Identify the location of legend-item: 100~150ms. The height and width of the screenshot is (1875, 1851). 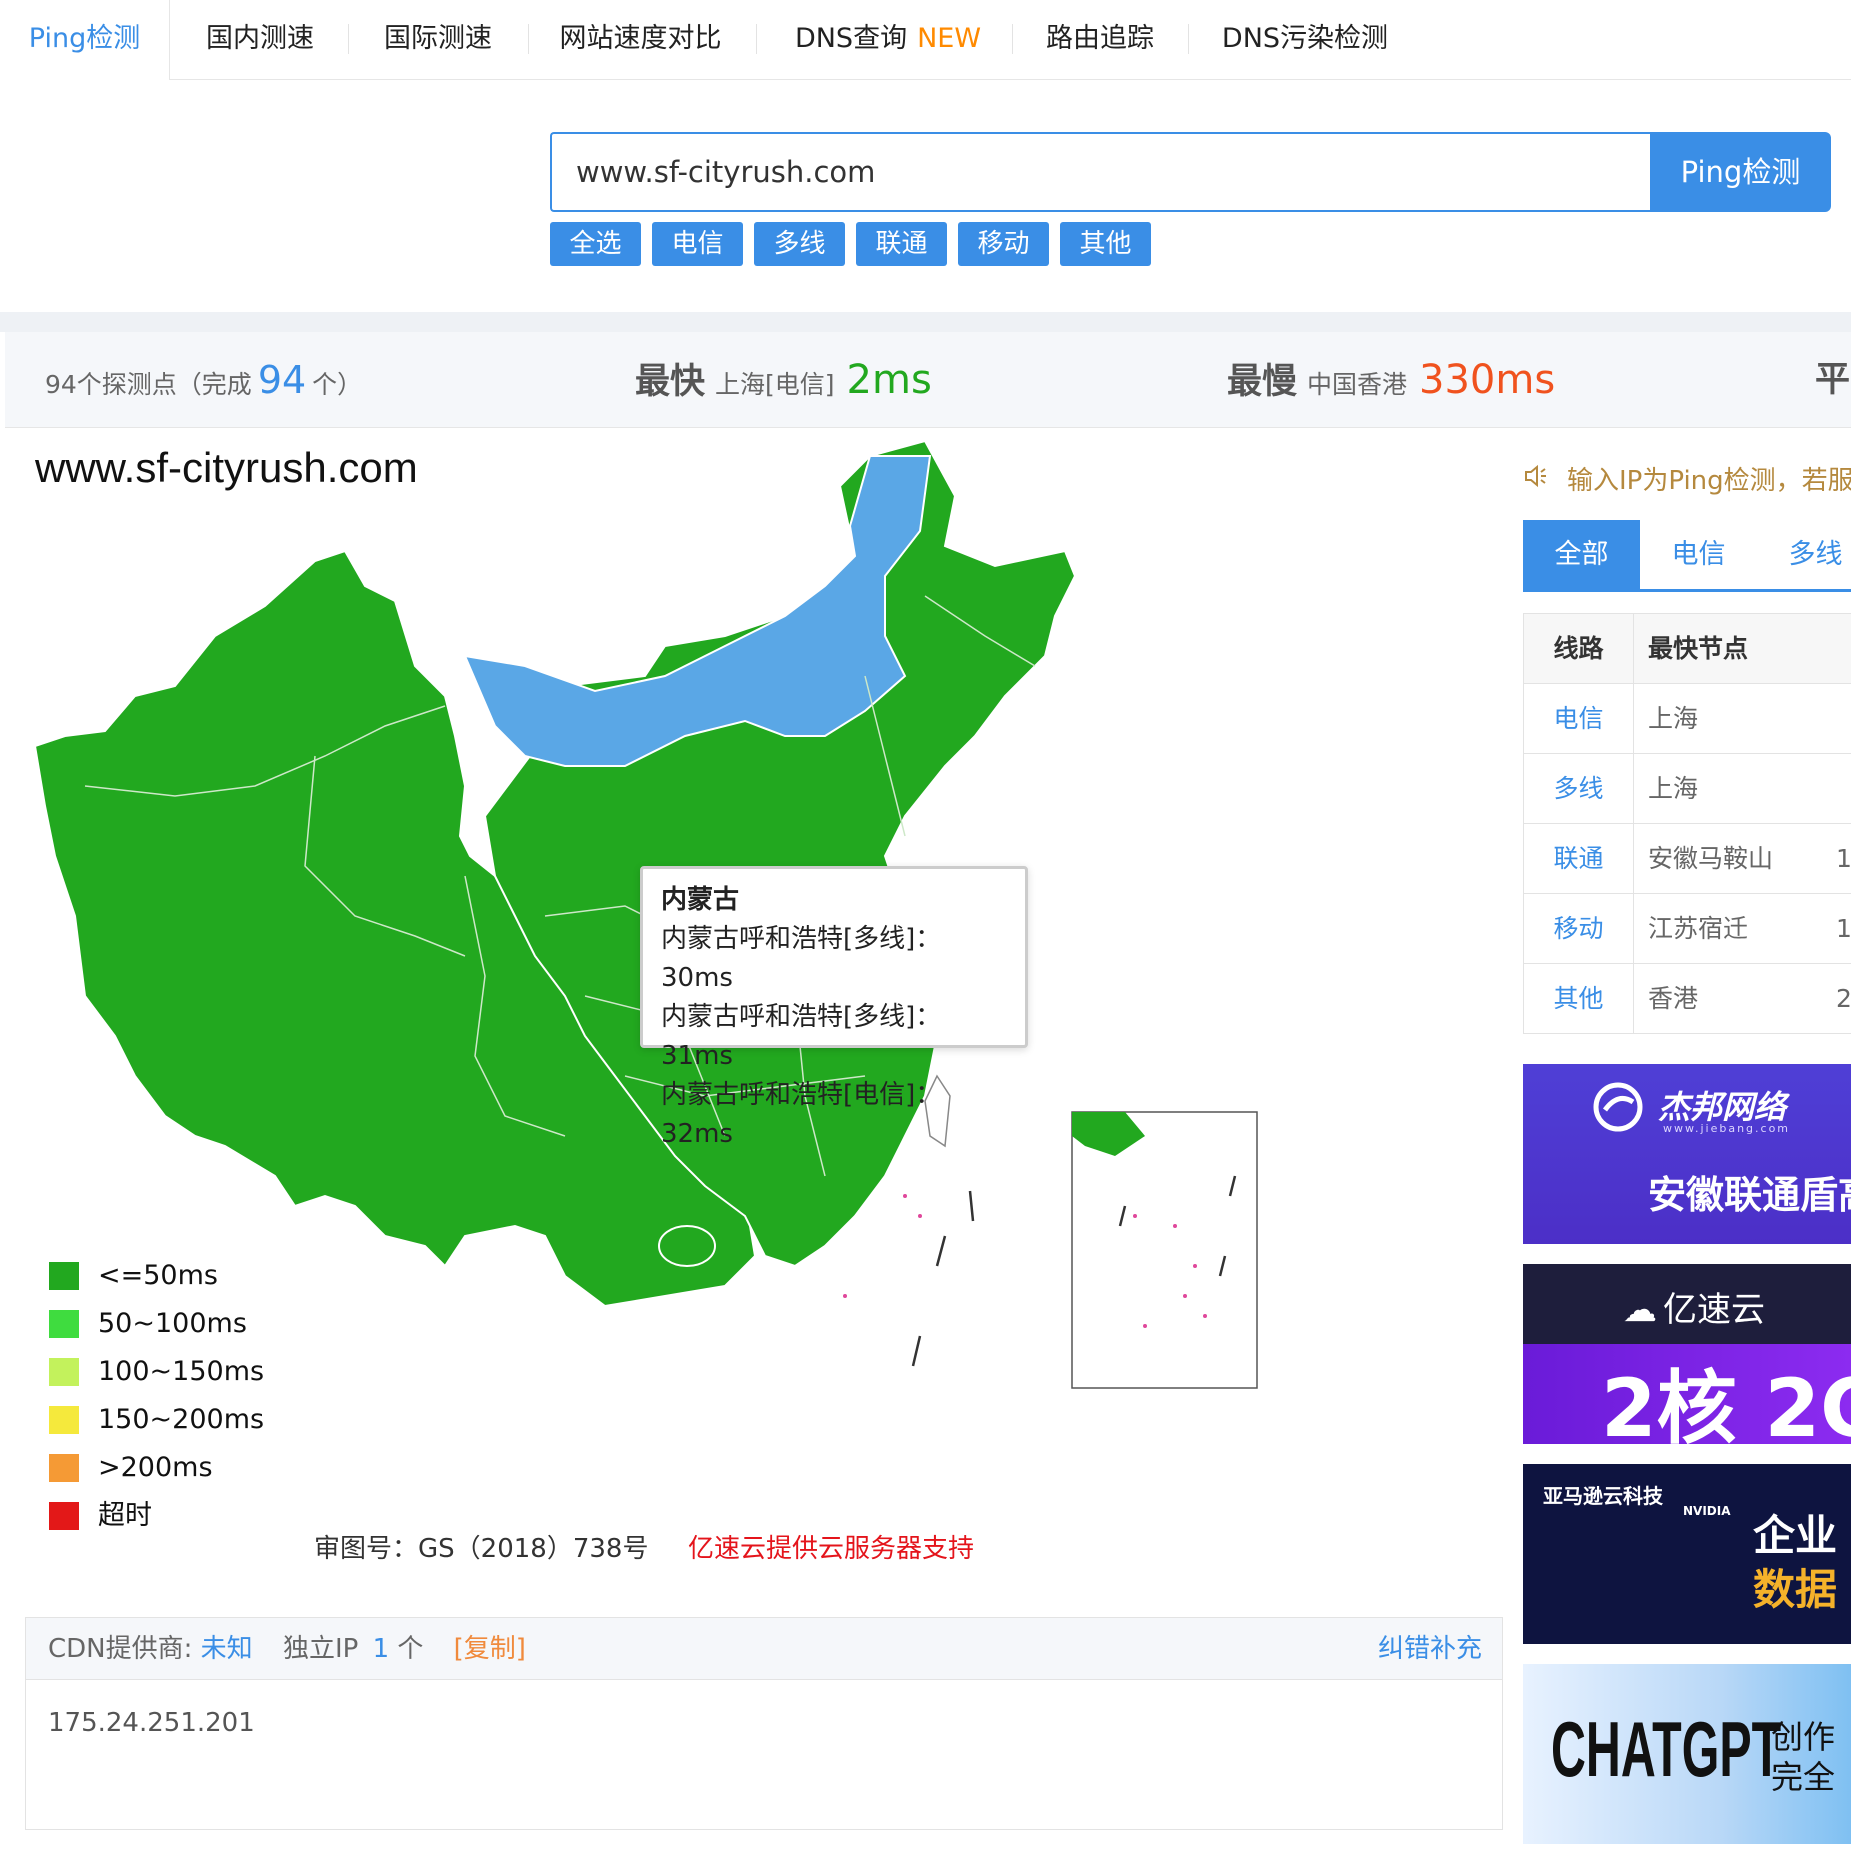
(169, 1371).